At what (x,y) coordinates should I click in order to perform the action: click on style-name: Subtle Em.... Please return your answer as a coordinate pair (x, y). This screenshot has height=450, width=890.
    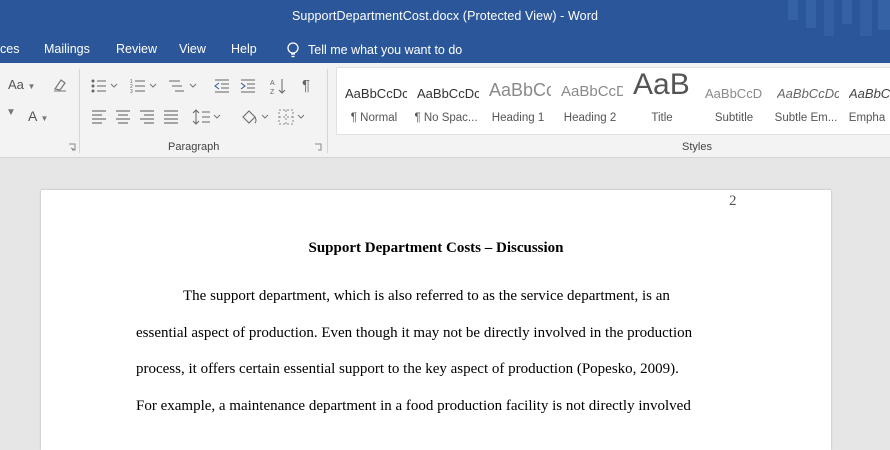
    Looking at the image, I should click on (806, 118).